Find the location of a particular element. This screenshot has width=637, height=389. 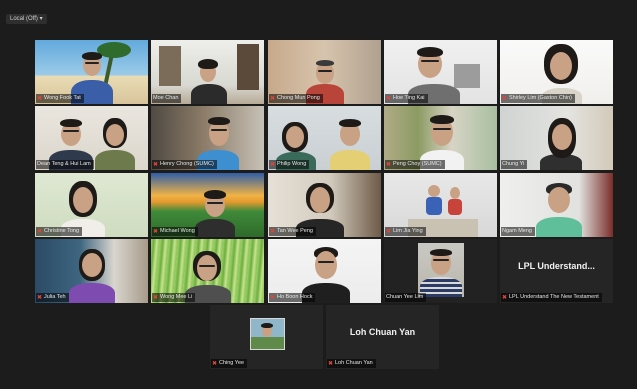

participant-name-label: ✖ Henry Chong (SUMC) is located at coordinates (184, 164).